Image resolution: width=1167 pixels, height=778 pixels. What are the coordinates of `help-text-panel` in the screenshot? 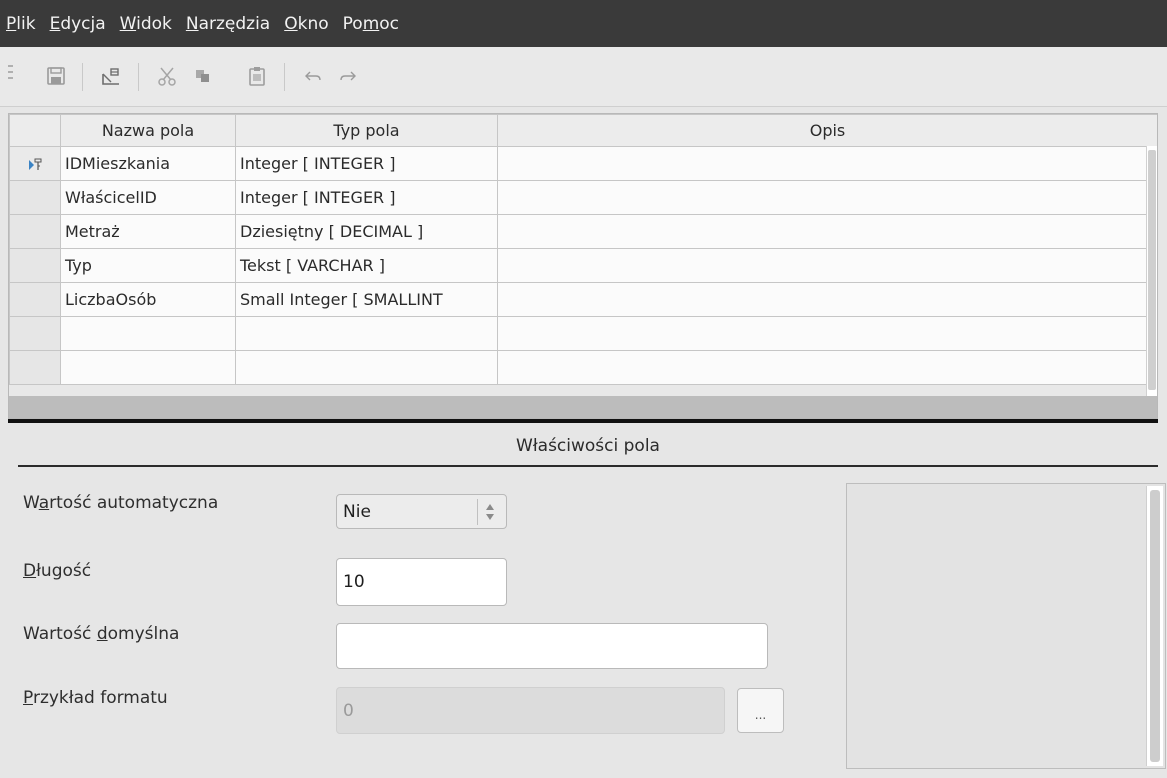 It's located at (1006, 626).